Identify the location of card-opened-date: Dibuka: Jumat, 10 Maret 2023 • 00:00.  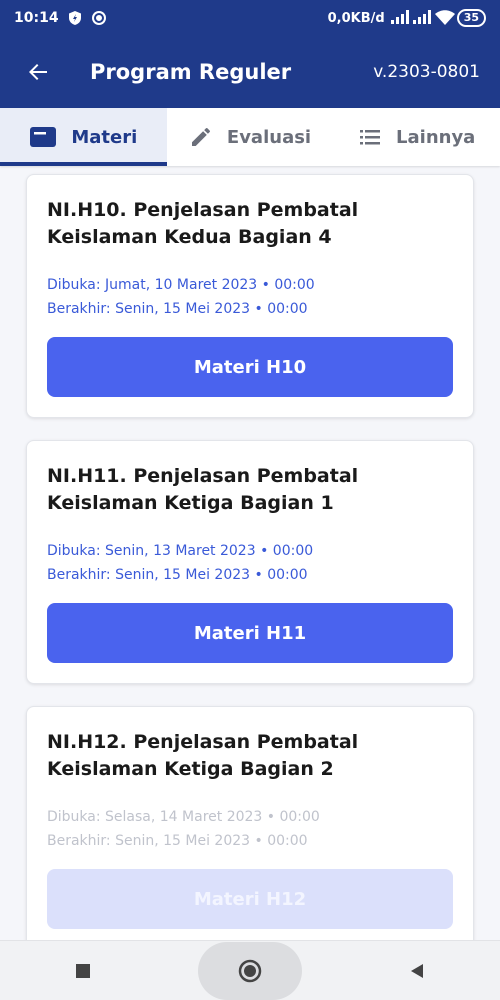
(181, 285).